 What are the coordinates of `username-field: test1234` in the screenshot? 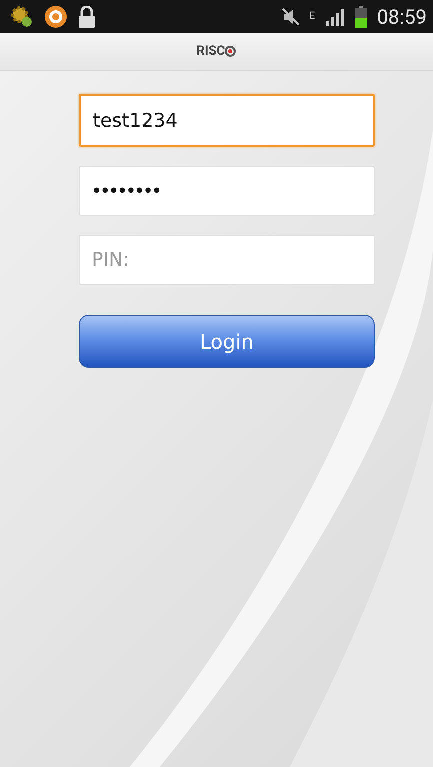 It's located at (227, 120).